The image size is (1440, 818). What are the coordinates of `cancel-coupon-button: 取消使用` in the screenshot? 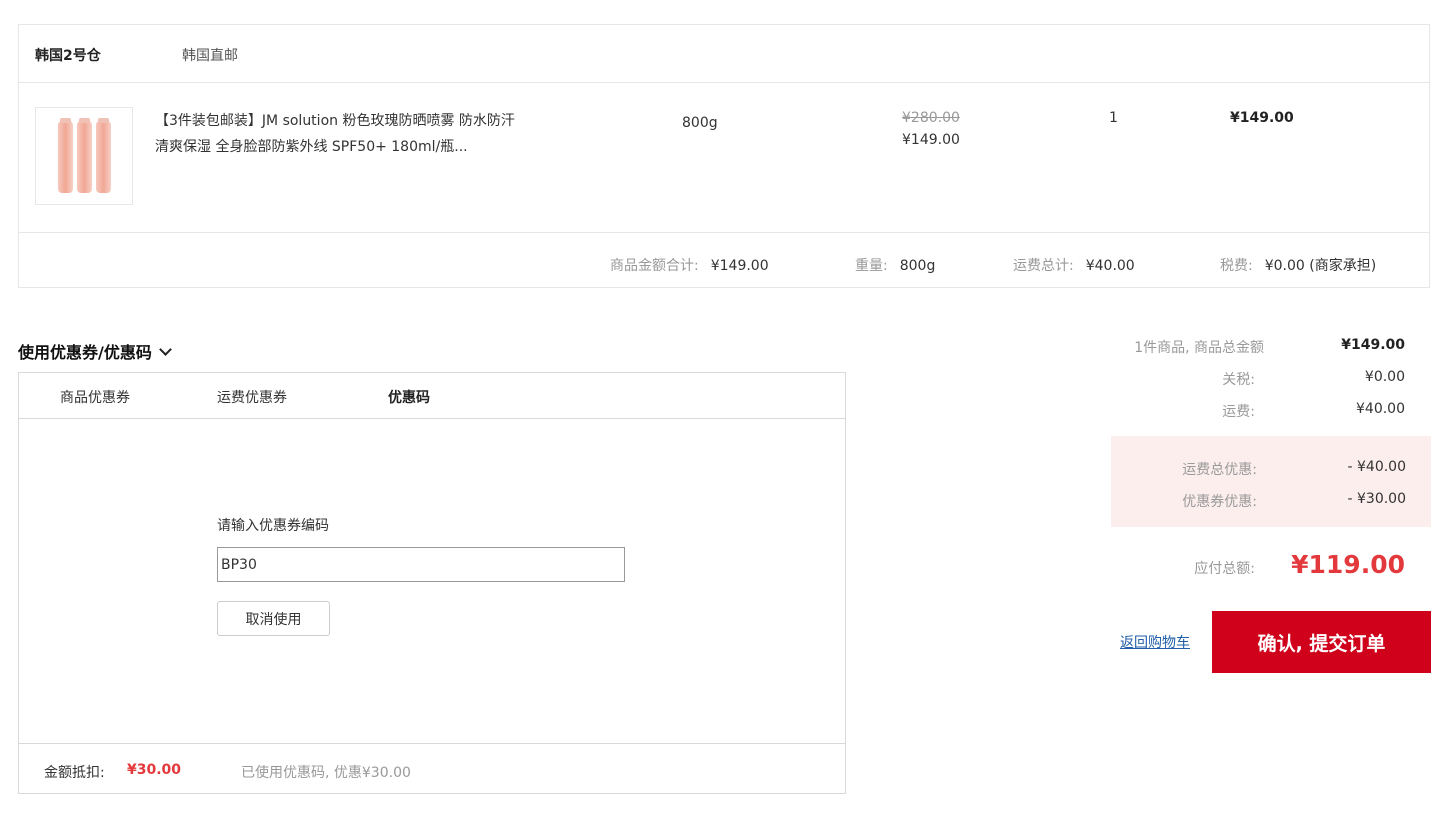 It's located at (273, 618).